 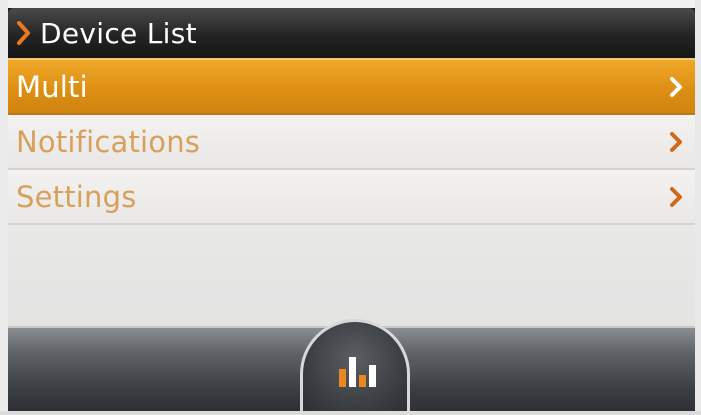 What do you see at coordinates (76, 196) in the screenshot?
I see `menu-item-label: Settings` at bounding box center [76, 196].